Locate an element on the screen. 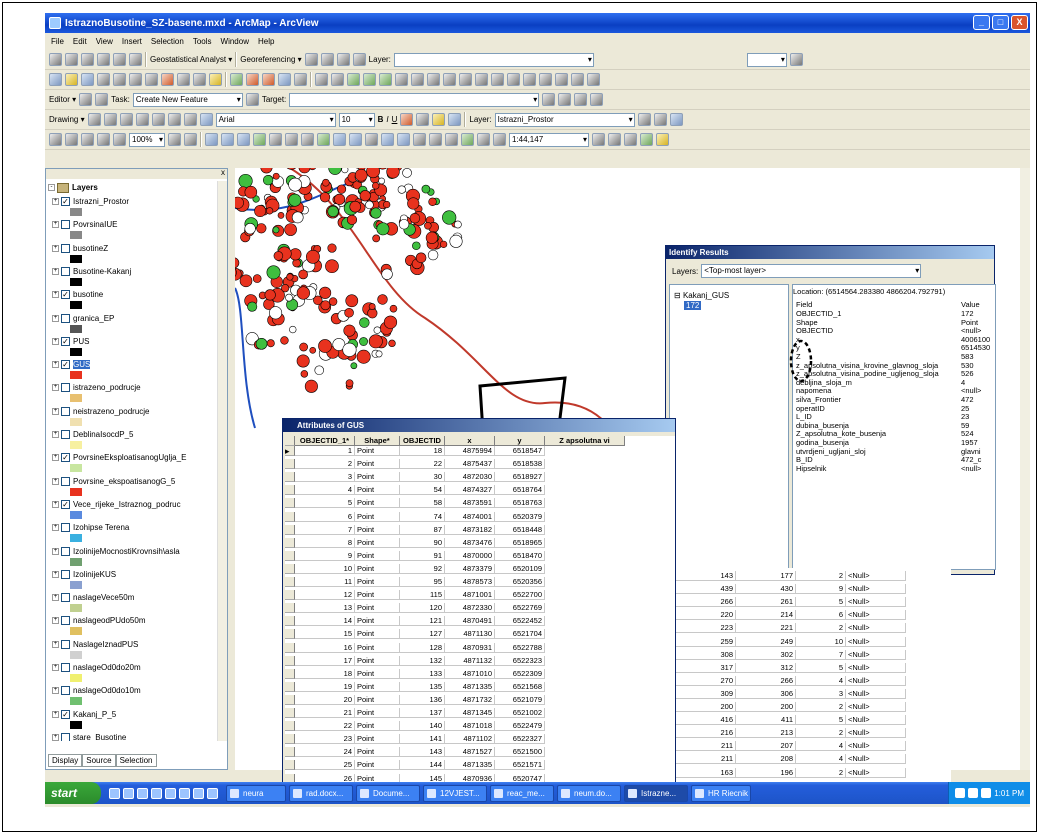 This screenshot has height=834, width=1039. paste-icon is located at coordinates (151, 79).